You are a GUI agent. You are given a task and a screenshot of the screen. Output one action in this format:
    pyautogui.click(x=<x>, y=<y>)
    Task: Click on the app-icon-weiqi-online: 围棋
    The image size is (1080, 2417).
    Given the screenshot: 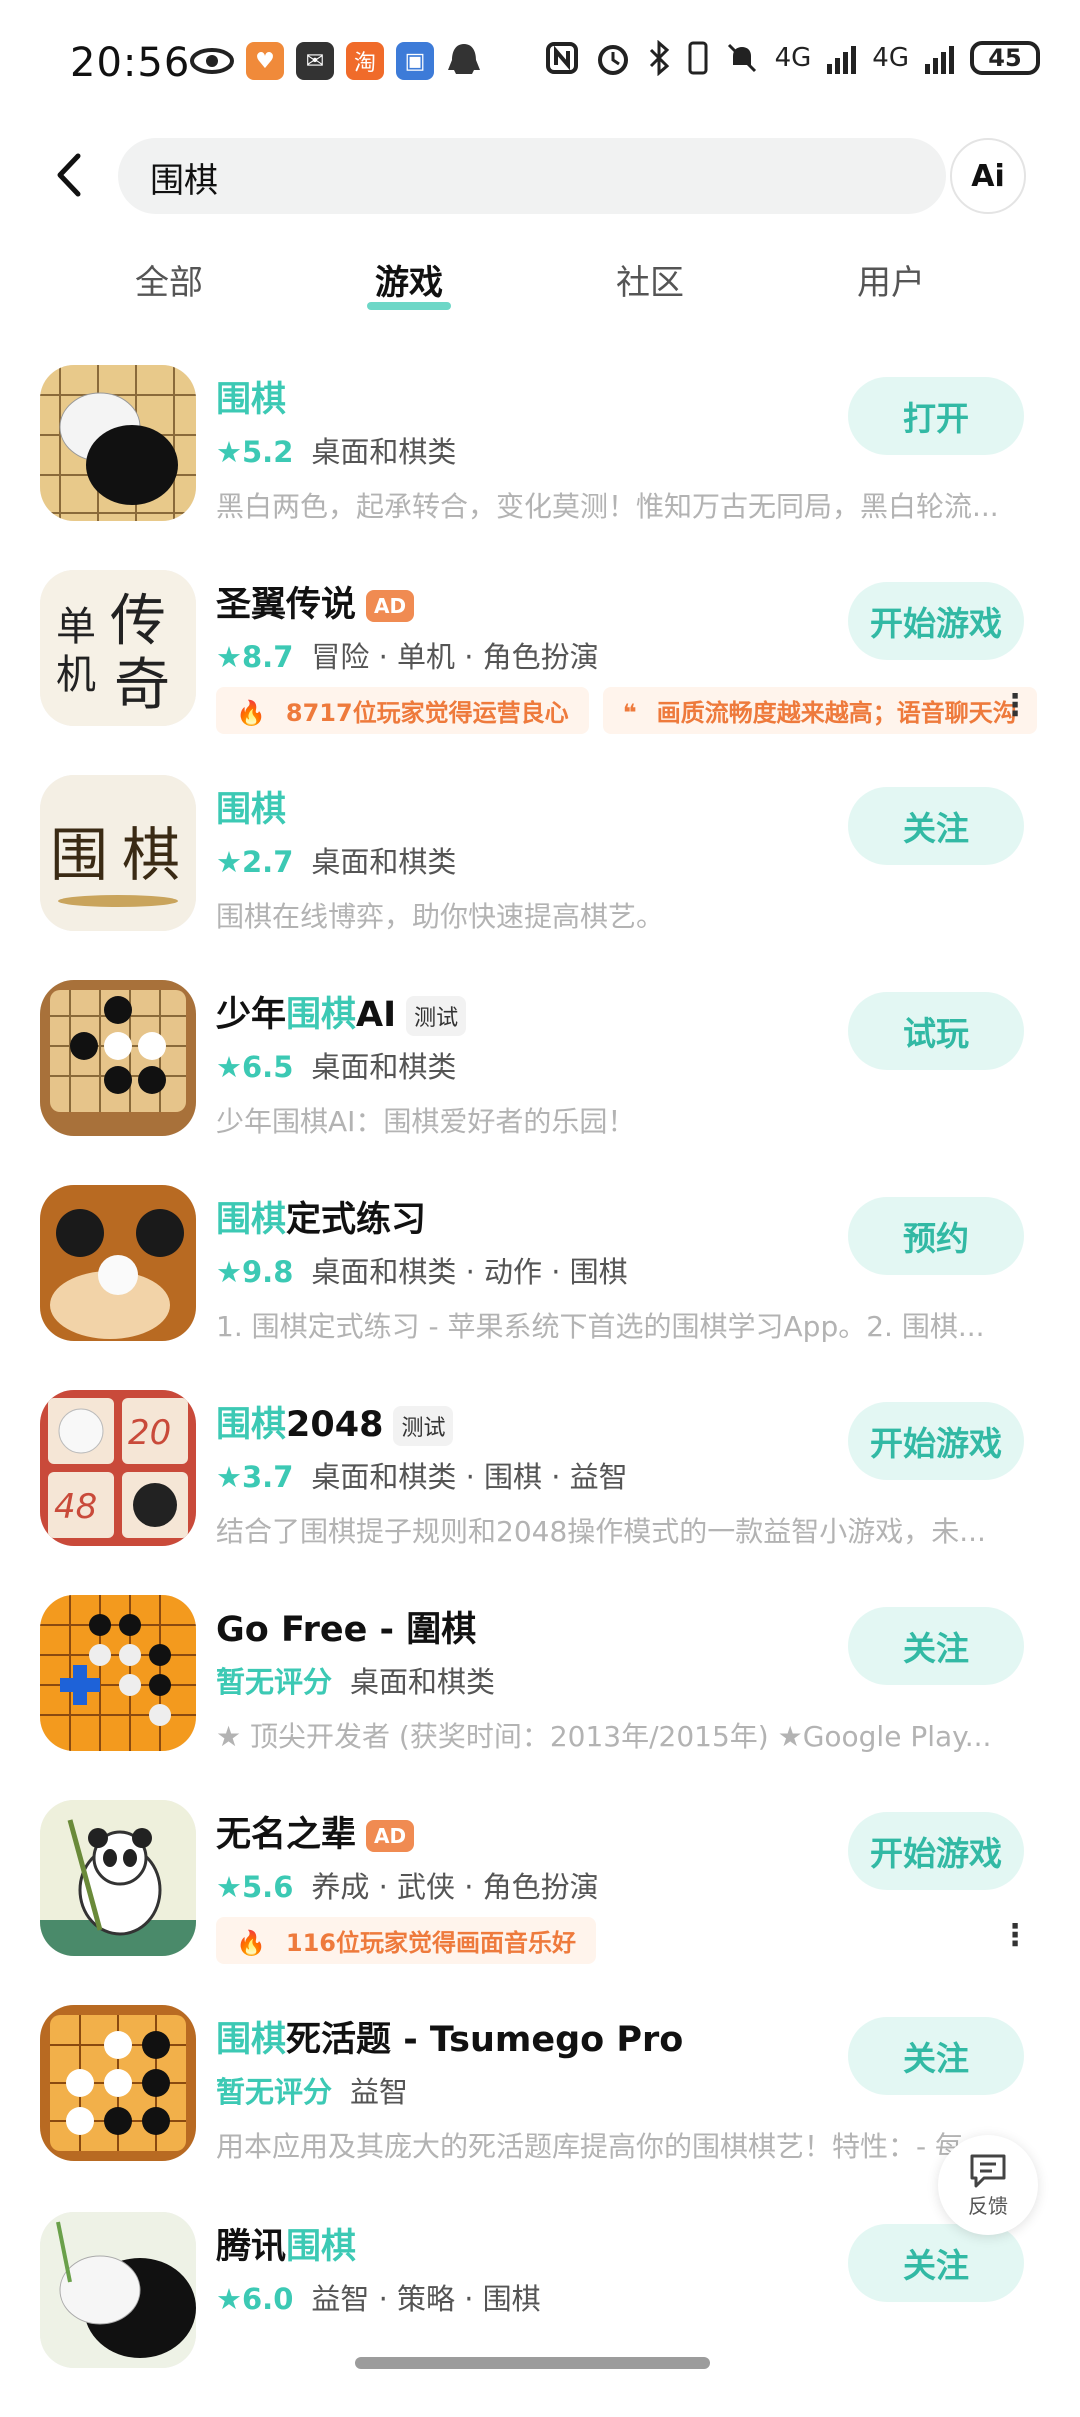 What is the action you would take?
    pyautogui.click(x=118, y=853)
    